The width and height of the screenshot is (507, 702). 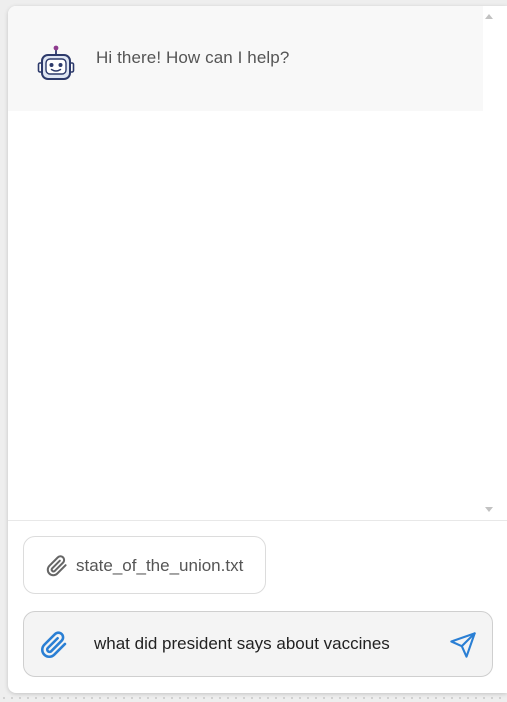 I want to click on scrollbar, so click(x=489, y=263).